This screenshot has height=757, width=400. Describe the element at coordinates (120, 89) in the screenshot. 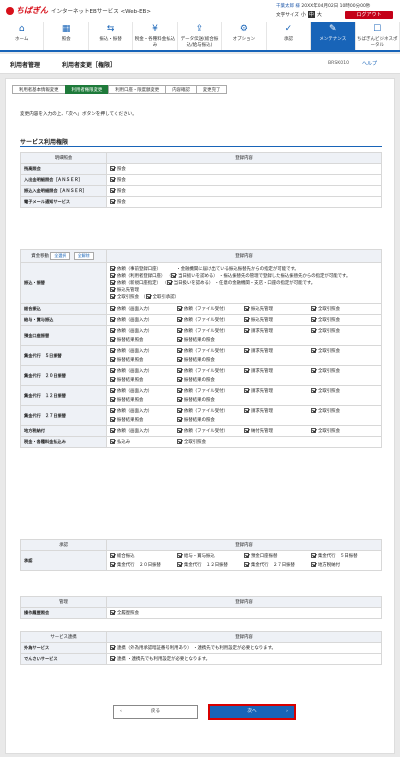

I see `step-indicator: 利用者基本情報変更 利用者権限変更 利用口座・限度額変更 内容確認 変更完了` at that location.